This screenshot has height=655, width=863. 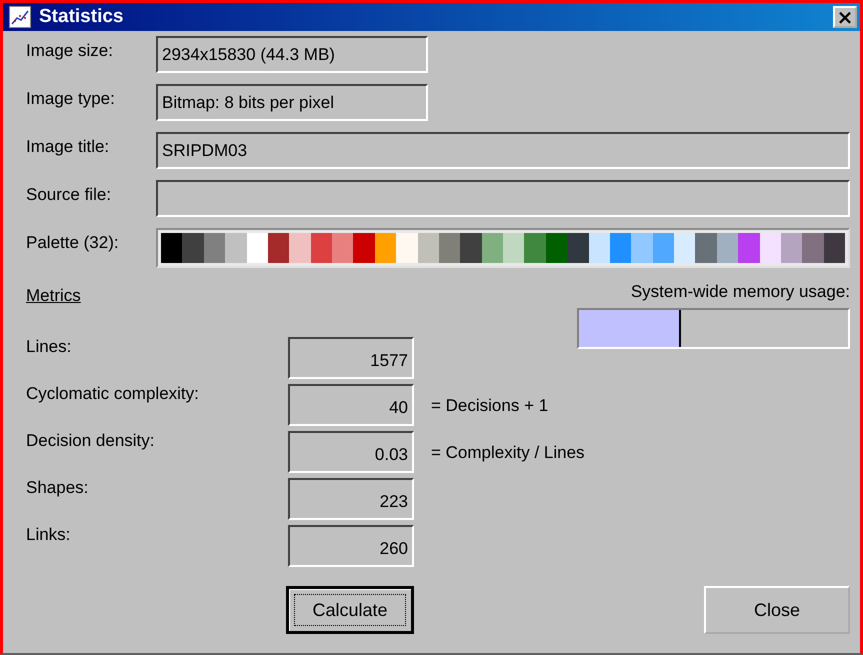 I want to click on info-field: 2934x15830 (44.3 MB), so click(x=292, y=54).